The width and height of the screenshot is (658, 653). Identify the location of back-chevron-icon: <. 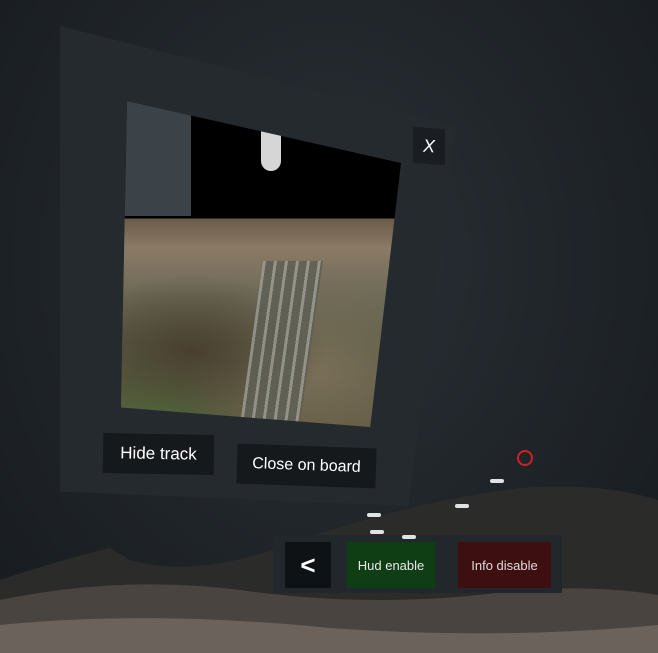
(308, 564).